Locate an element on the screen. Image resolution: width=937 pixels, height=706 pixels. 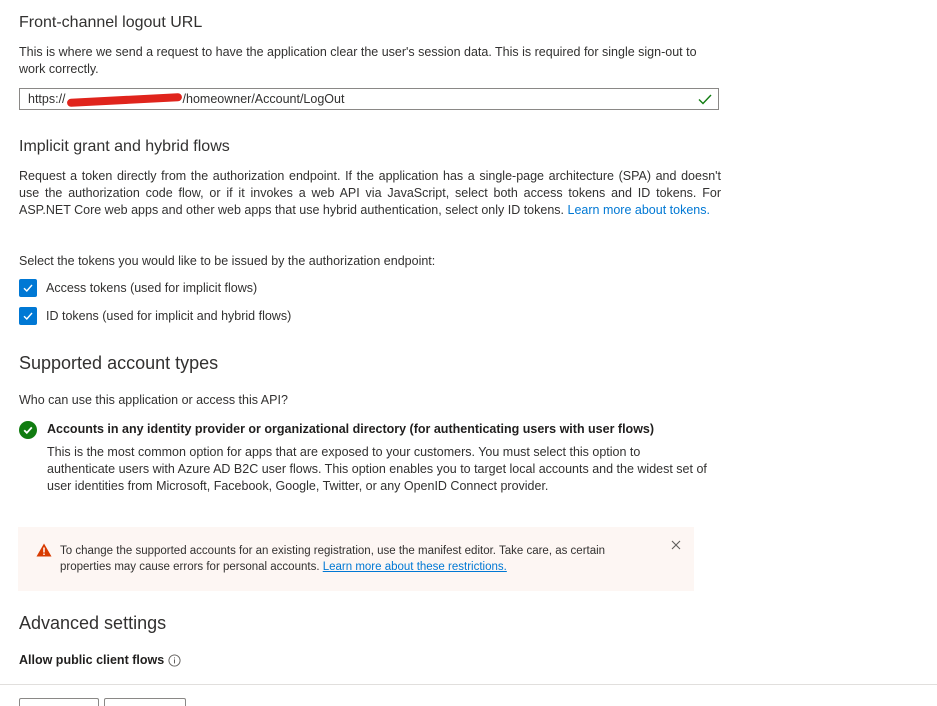
advanced-settings-title: Advanced settings is located at coordinates (93, 623).